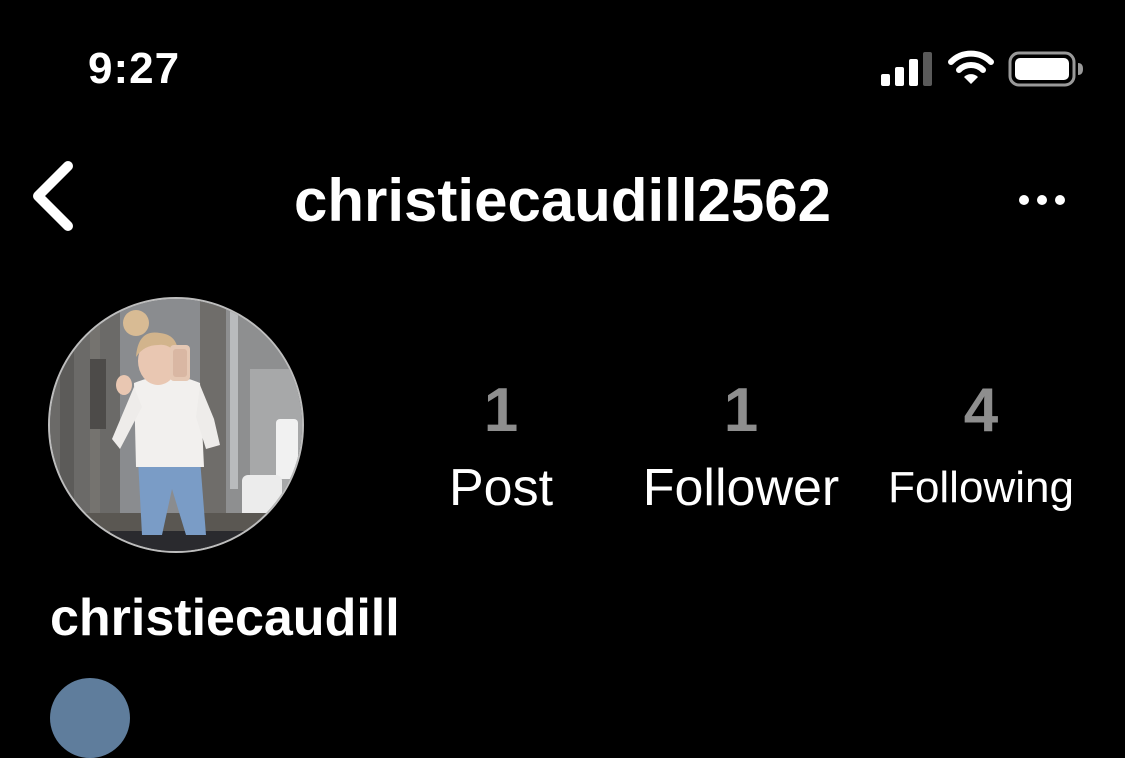  What do you see at coordinates (906, 69) in the screenshot?
I see `cellular-signal-icon` at bounding box center [906, 69].